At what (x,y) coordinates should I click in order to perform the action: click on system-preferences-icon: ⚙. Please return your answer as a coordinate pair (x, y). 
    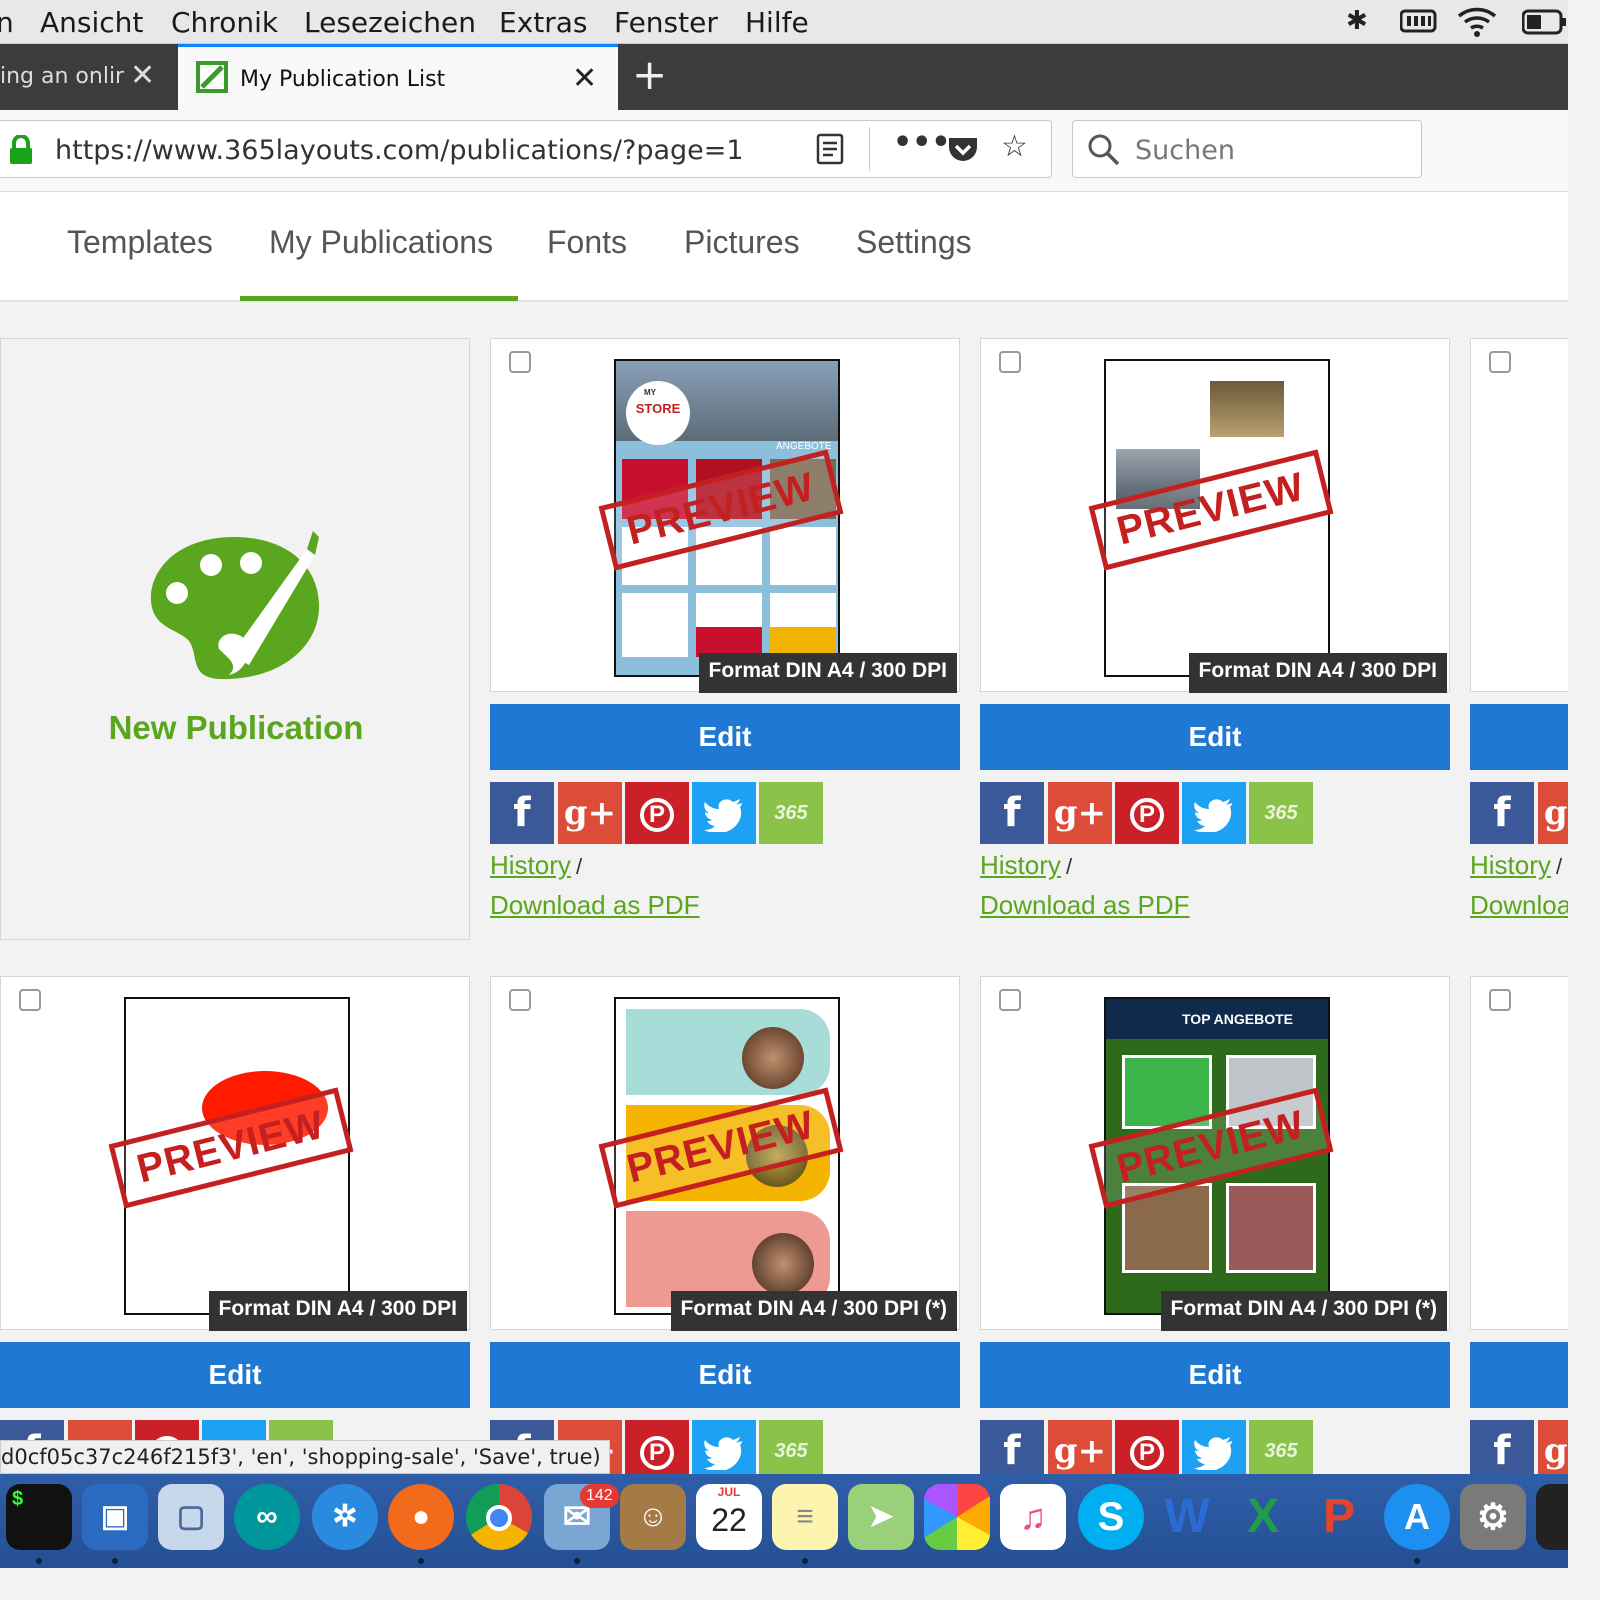
    Looking at the image, I should click on (1493, 1517).